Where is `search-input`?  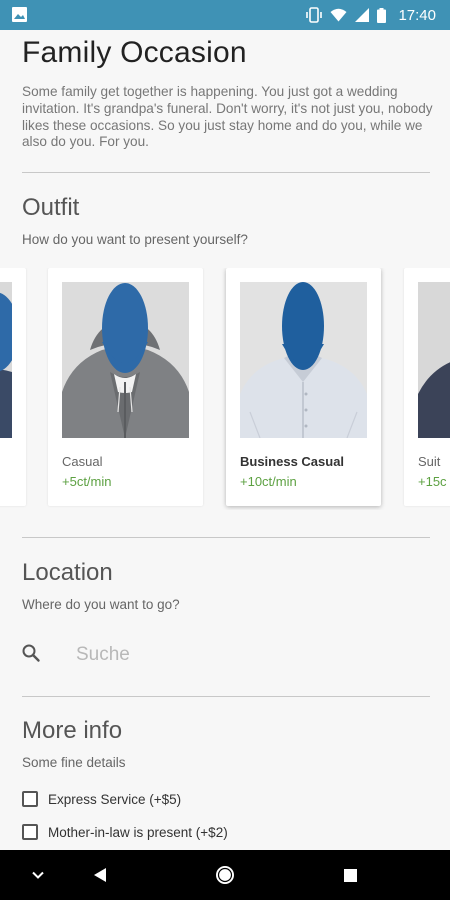
search-input is located at coordinates (241, 655).